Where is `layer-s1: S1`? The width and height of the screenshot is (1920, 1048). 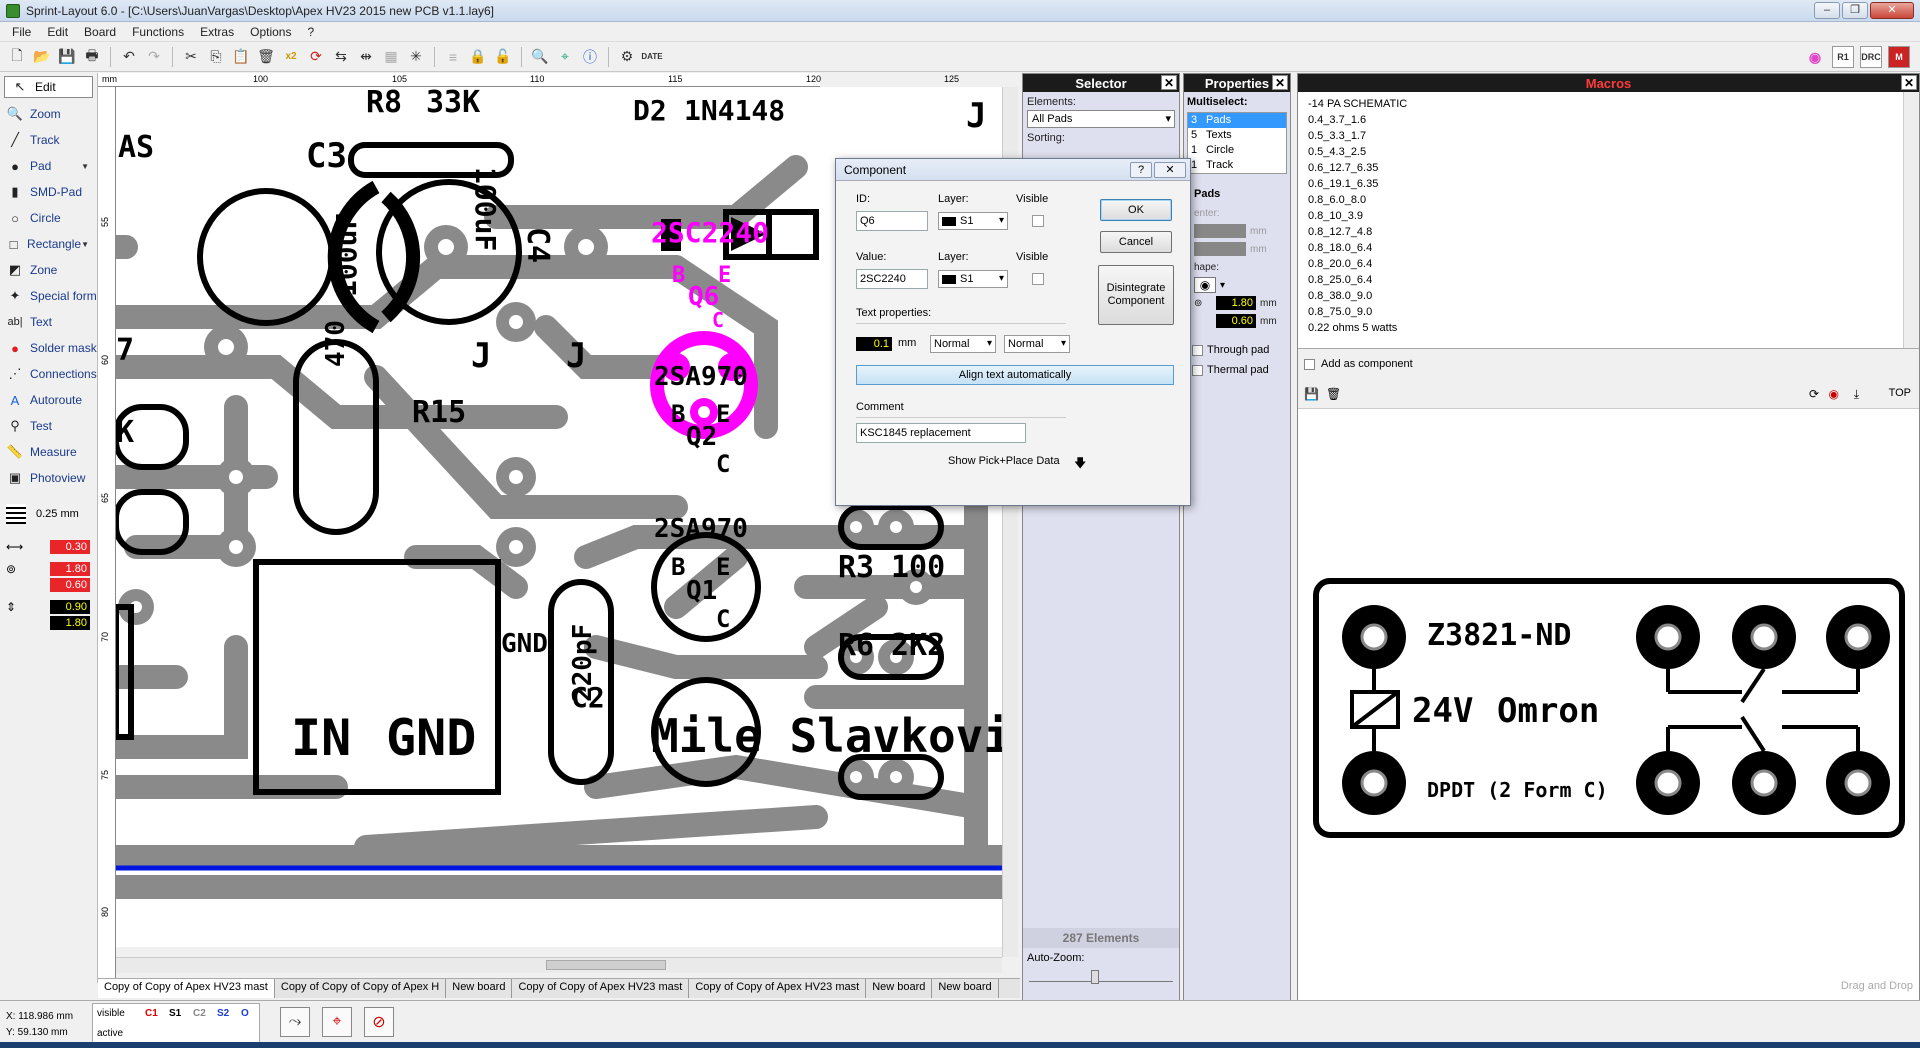
layer-s1: S1 is located at coordinates (175, 1013).